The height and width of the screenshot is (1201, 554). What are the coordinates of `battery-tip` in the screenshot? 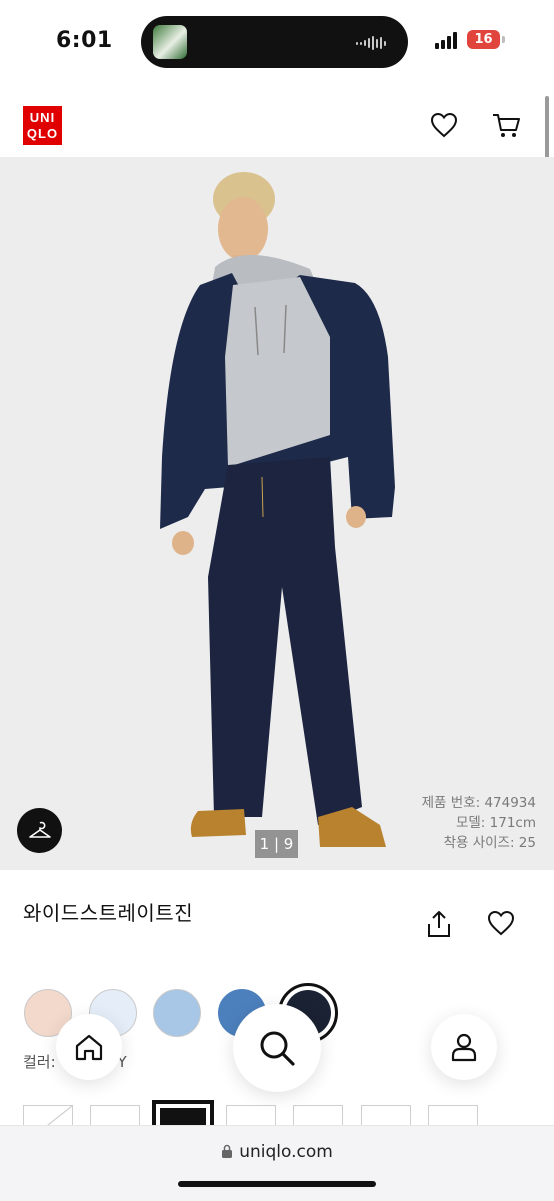 It's located at (503, 39).